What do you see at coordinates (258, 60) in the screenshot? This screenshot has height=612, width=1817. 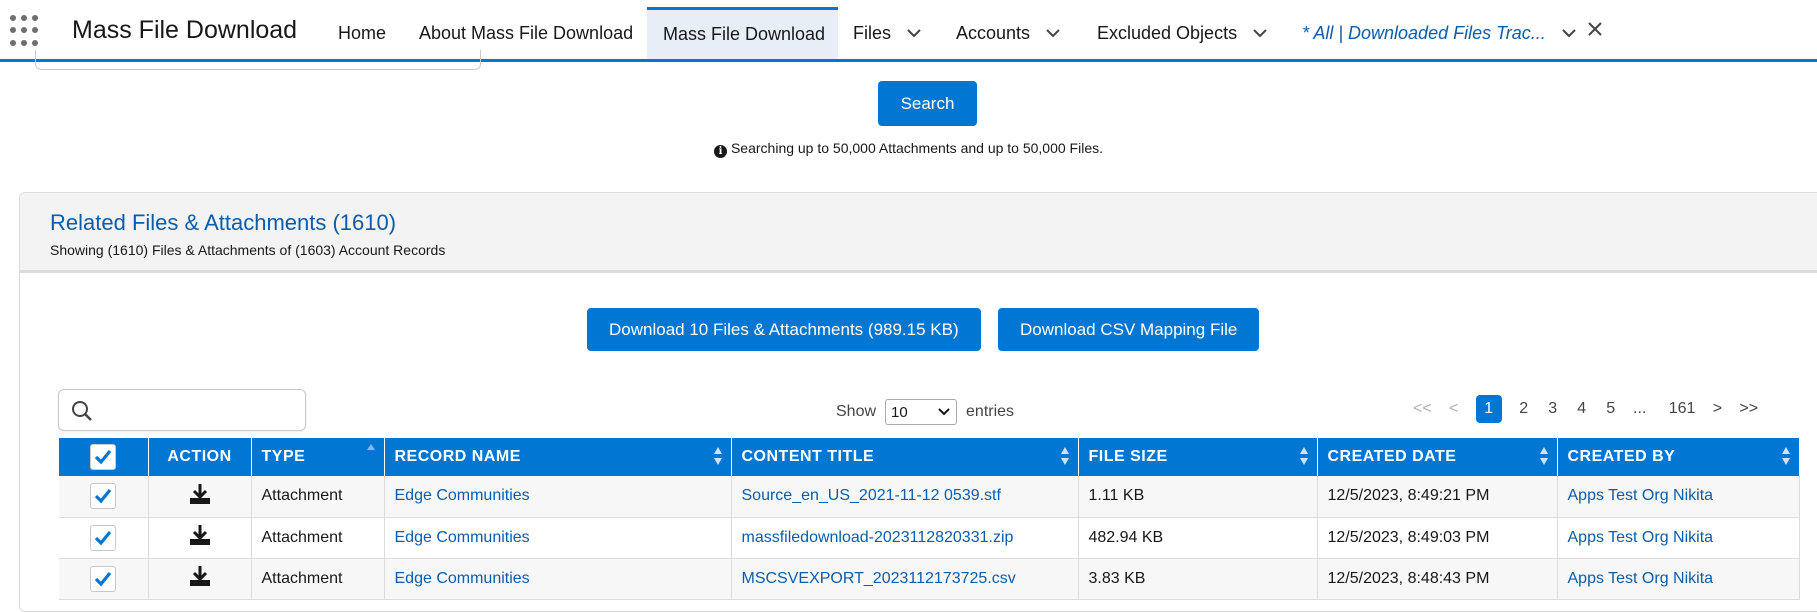 I see `search-criteria-field` at bounding box center [258, 60].